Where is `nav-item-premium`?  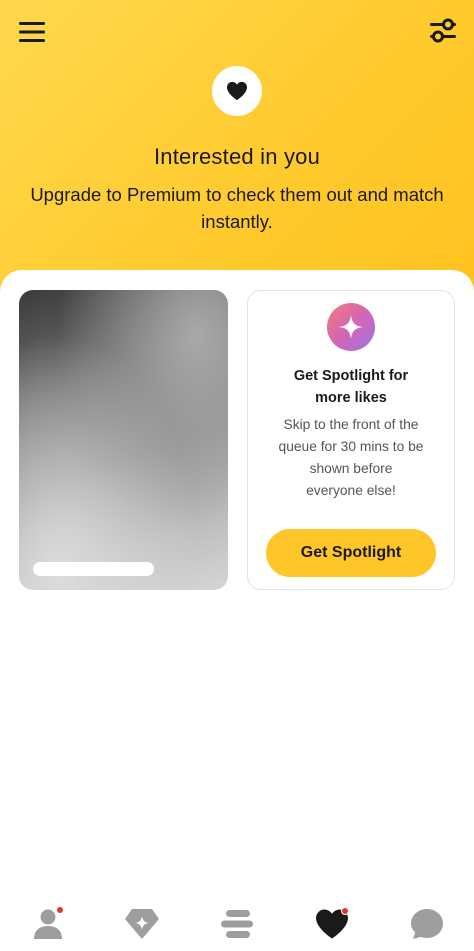
nav-item-premium is located at coordinates (142, 924).